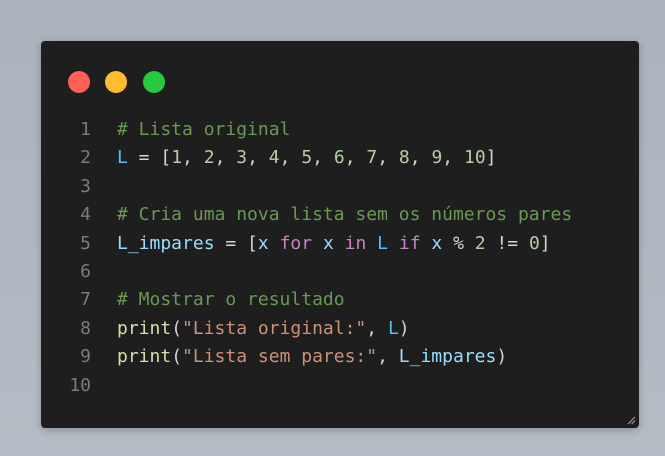  I want to click on resize-handle-icon, so click(631, 420).